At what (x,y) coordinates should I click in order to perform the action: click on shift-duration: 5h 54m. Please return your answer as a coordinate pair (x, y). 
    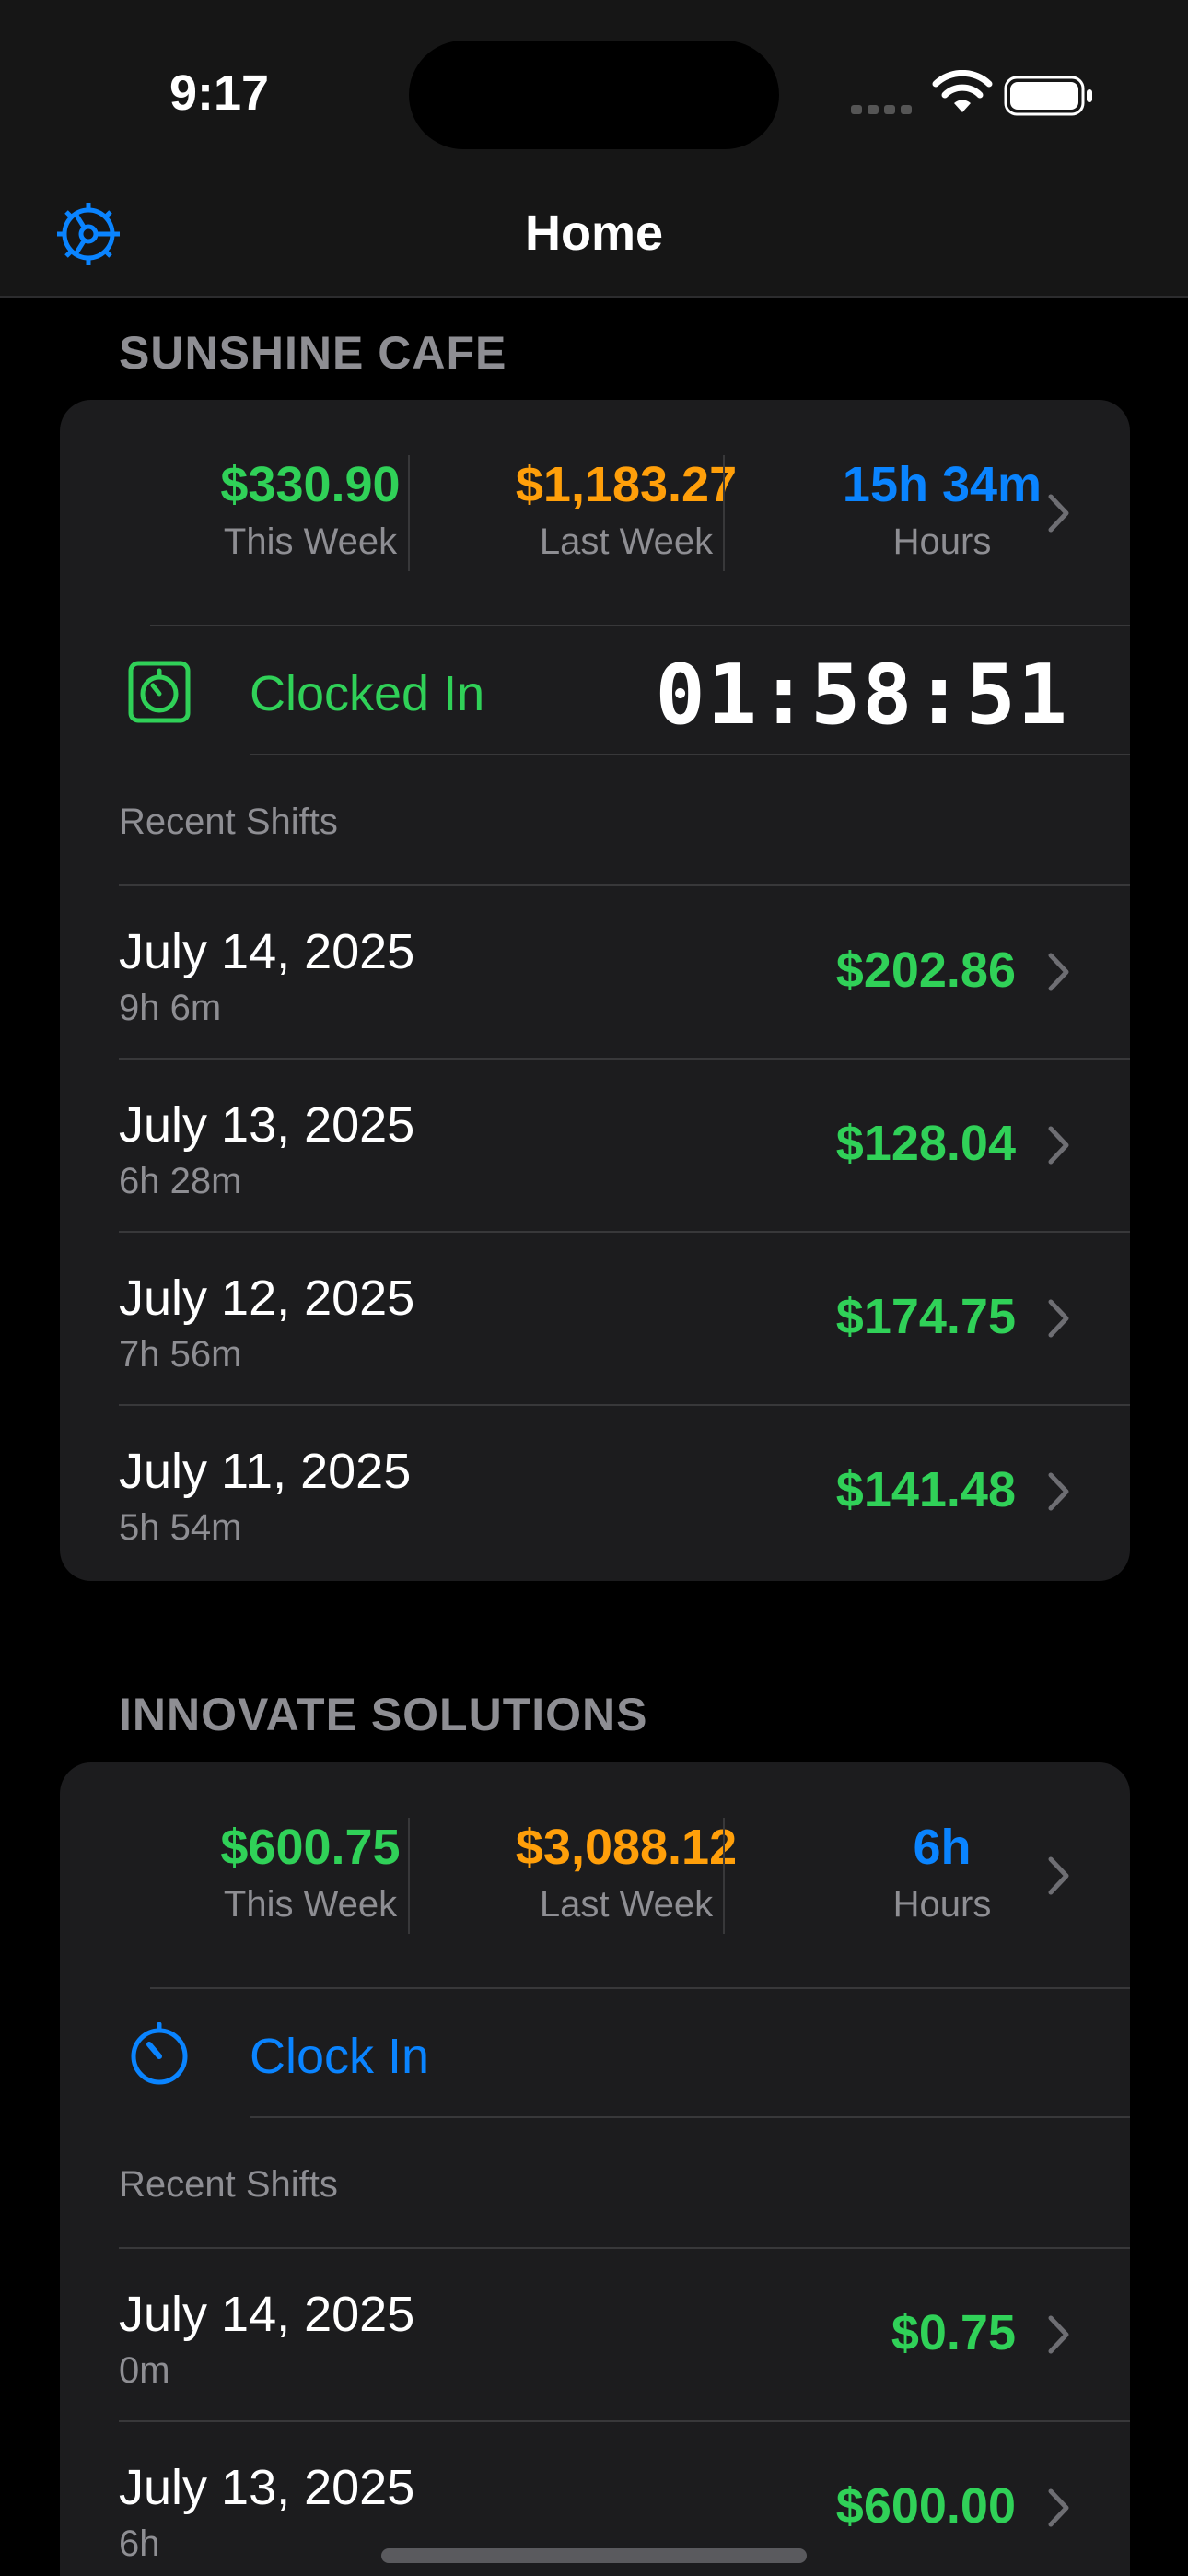
    Looking at the image, I should click on (180, 1527).